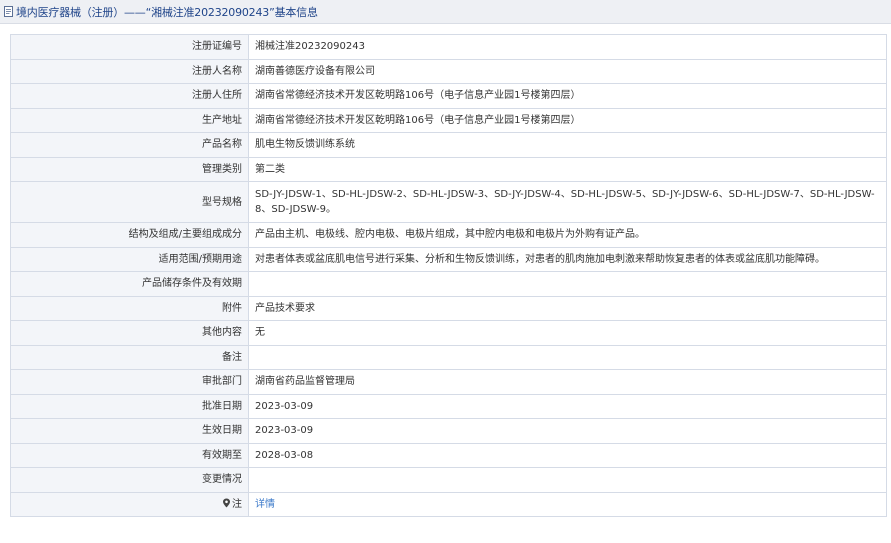 This screenshot has height=543, width=891. Describe the element at coordinates (8, 11) in the screenshot. I see `document-icon` at that location.